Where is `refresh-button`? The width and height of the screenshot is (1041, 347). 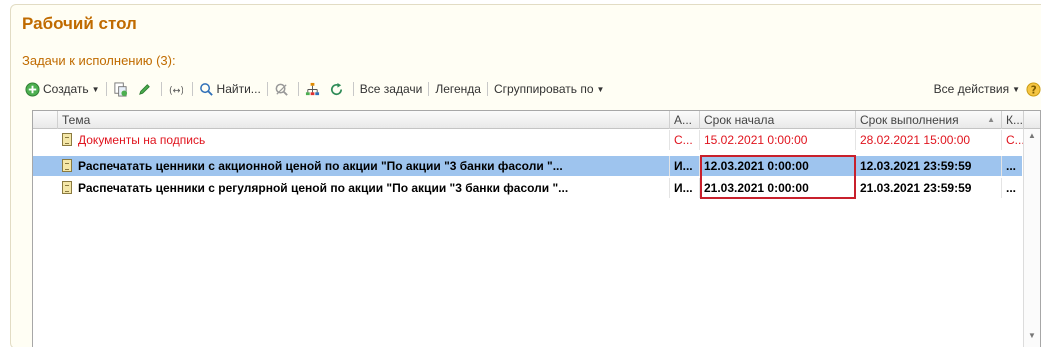 refresh-button is located at coordinates (338, 89).